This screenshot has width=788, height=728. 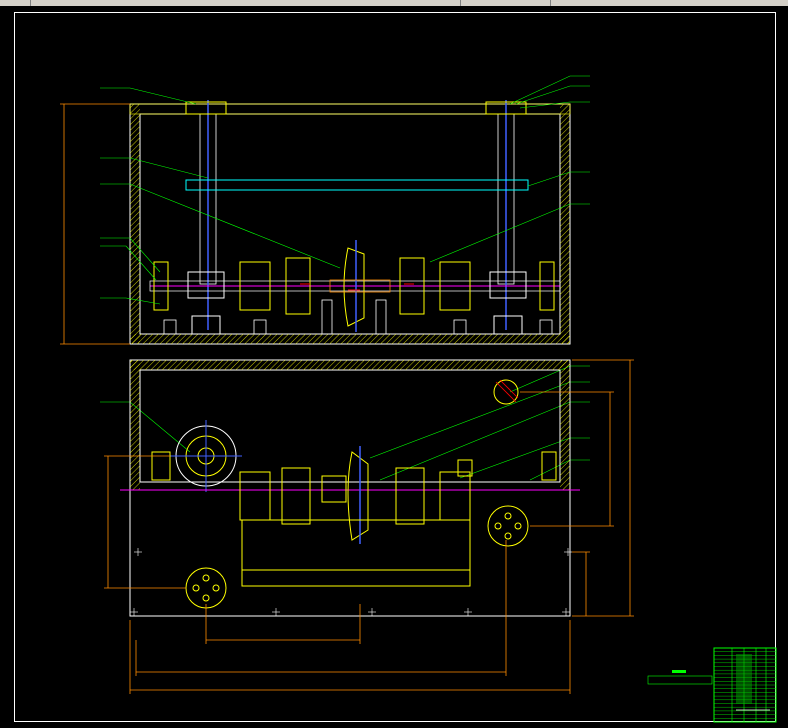 I want to click on worm-gear-top, so click(x=358, y=495).